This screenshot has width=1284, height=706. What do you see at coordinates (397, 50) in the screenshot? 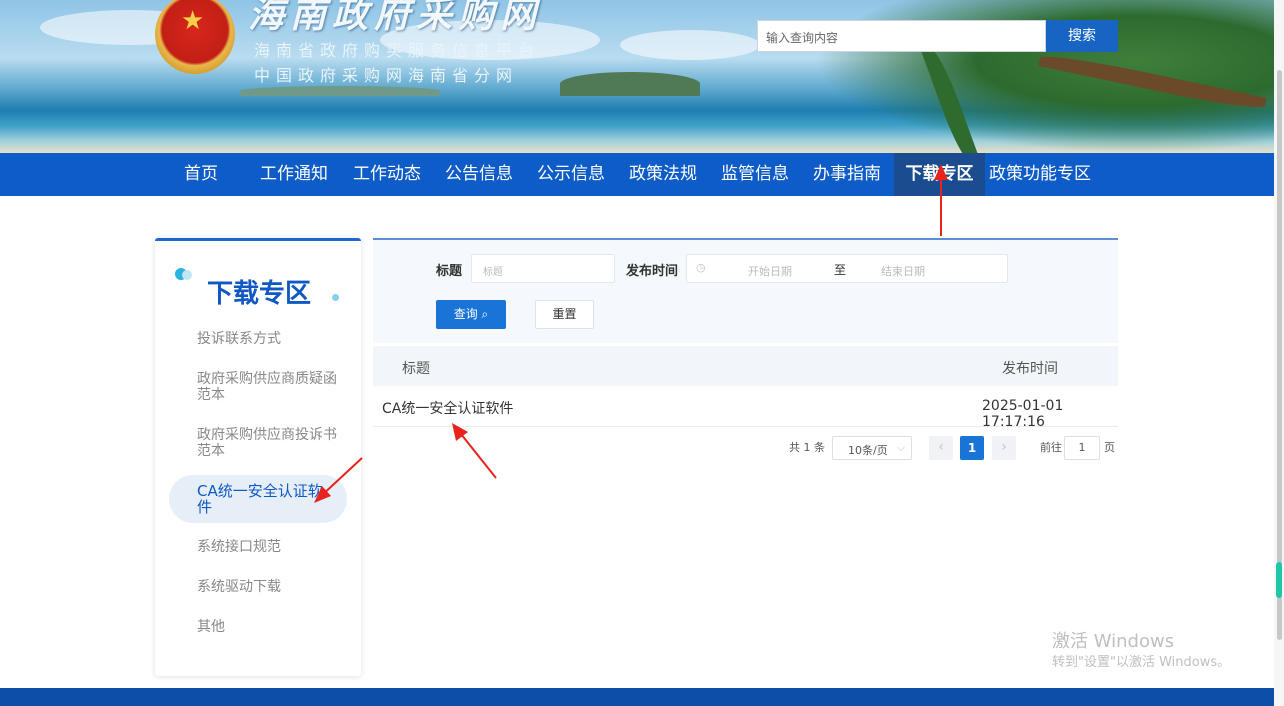
I see `site-subtitle-1: 海南省政府购买服务信息平台` at bounding box center [397, 50].